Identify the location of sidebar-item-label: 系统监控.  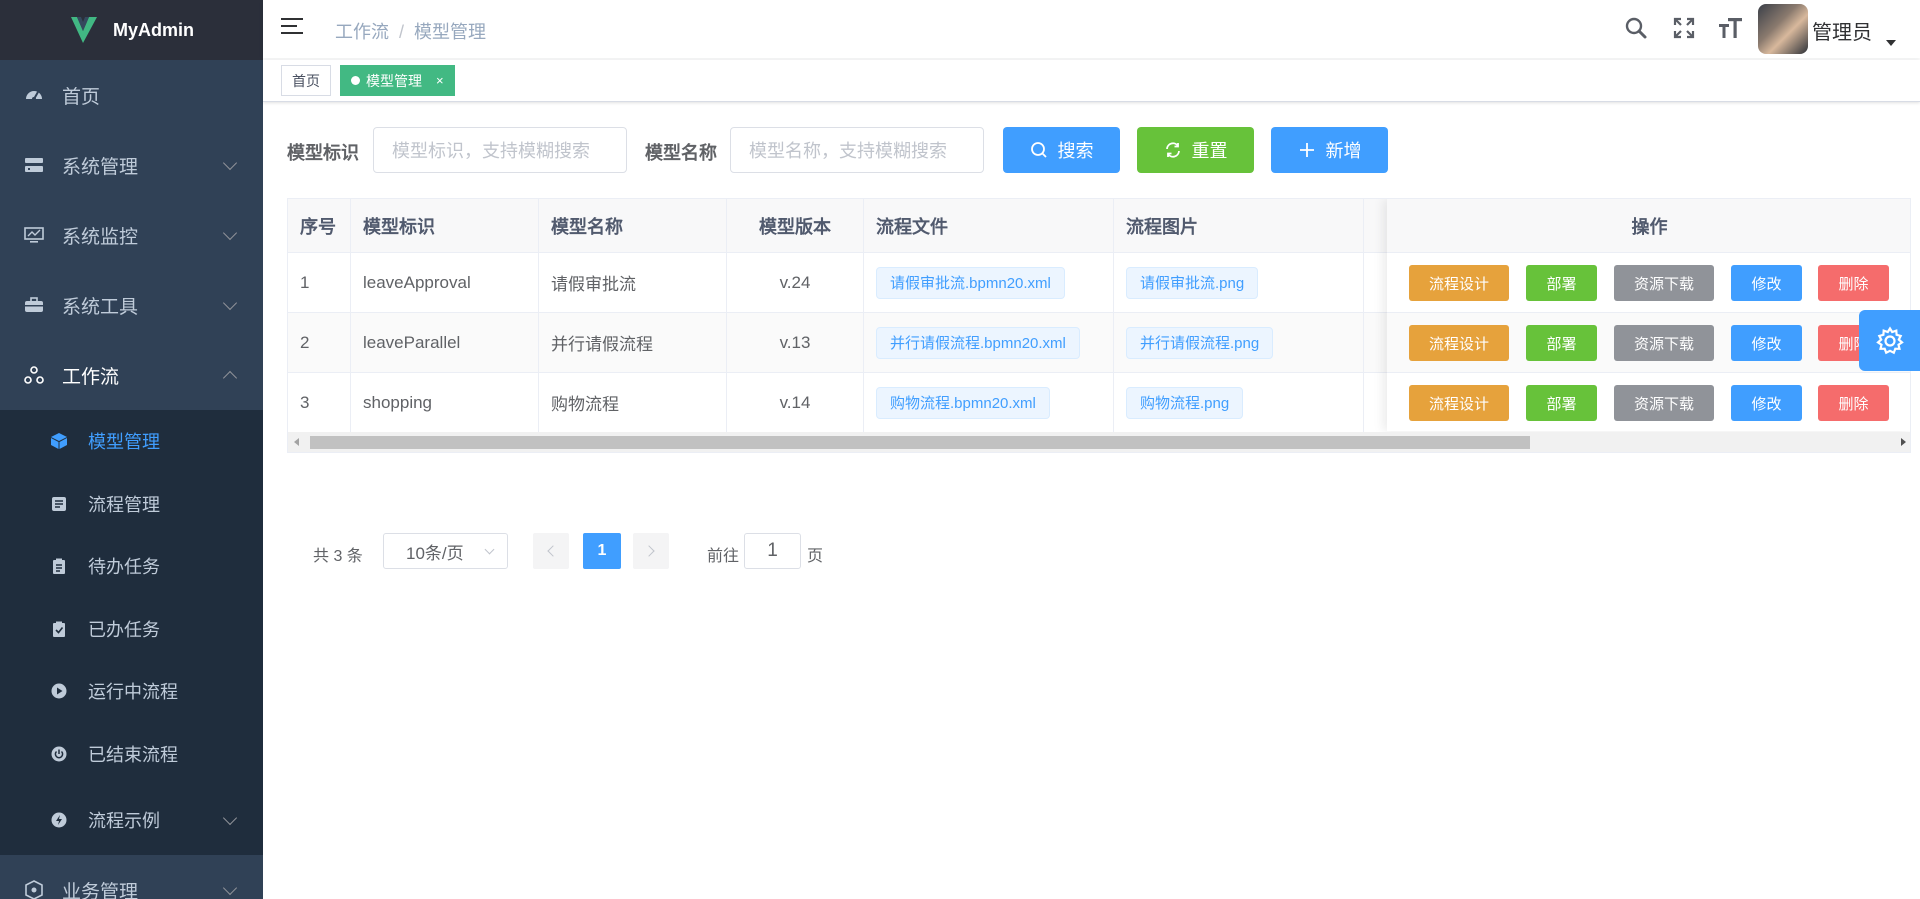
(100, 237).